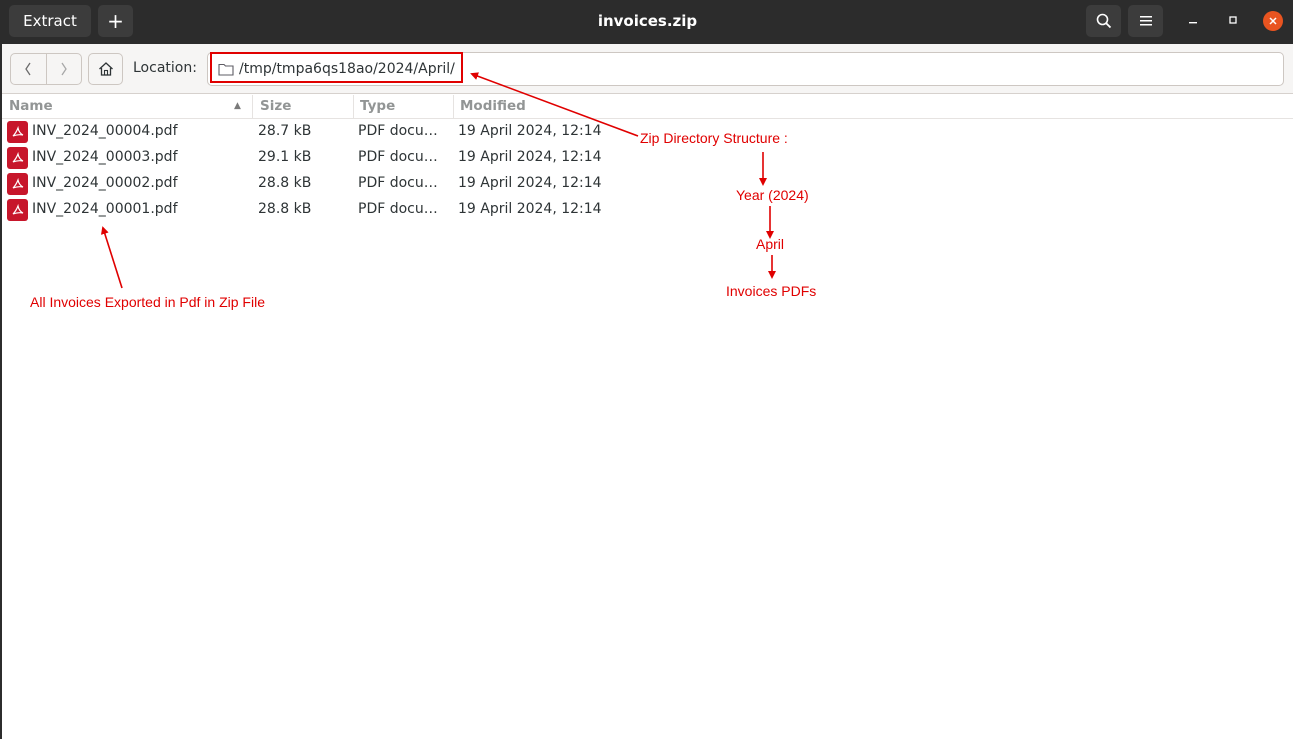  What do you see at coordinates (50, 21) in the screenshot?
I see `extract-button: Extract` at bounding box center [50, 21].